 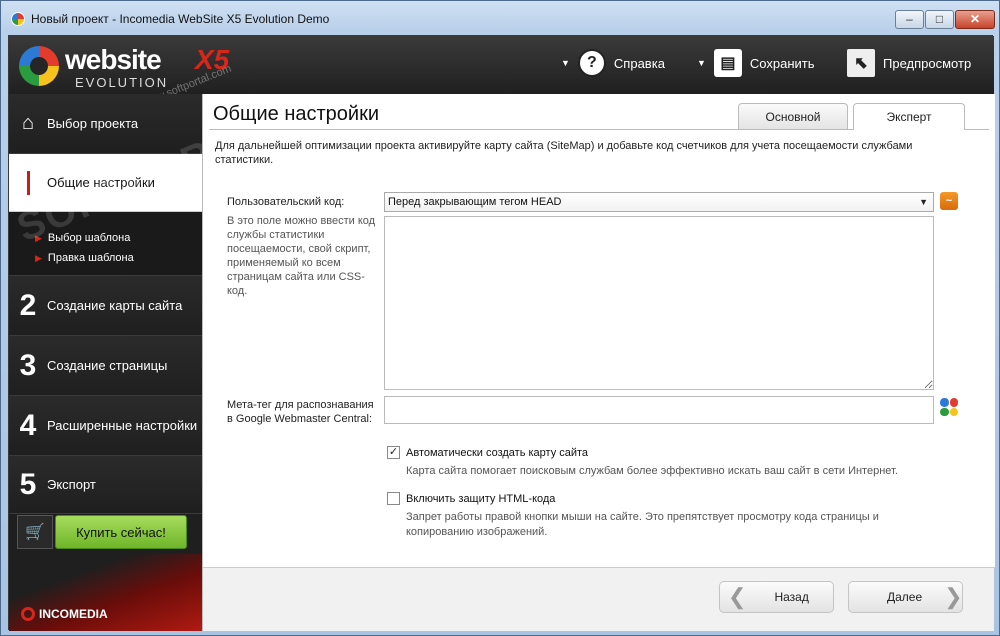 What do you see at coordinates (591, 63) in the screenshot?
I see `help-icon: ?` at bounding box center [591, 63].